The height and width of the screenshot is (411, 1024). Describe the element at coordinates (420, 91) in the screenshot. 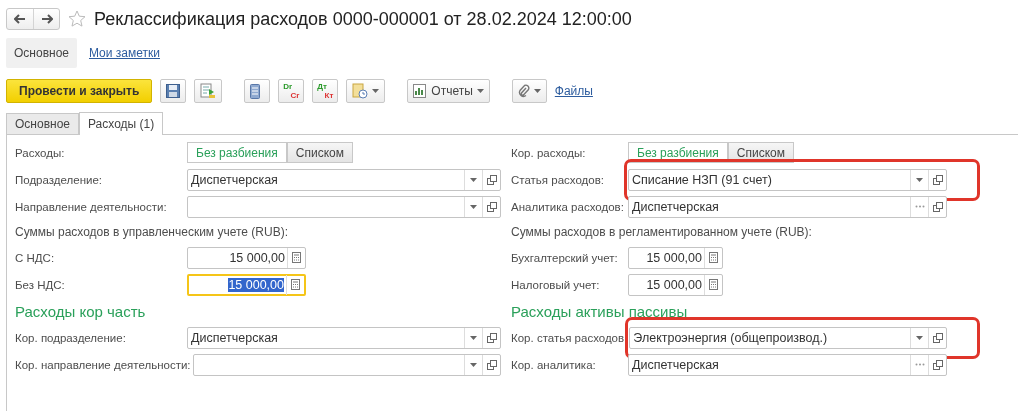

I see `report-icon` at that location.